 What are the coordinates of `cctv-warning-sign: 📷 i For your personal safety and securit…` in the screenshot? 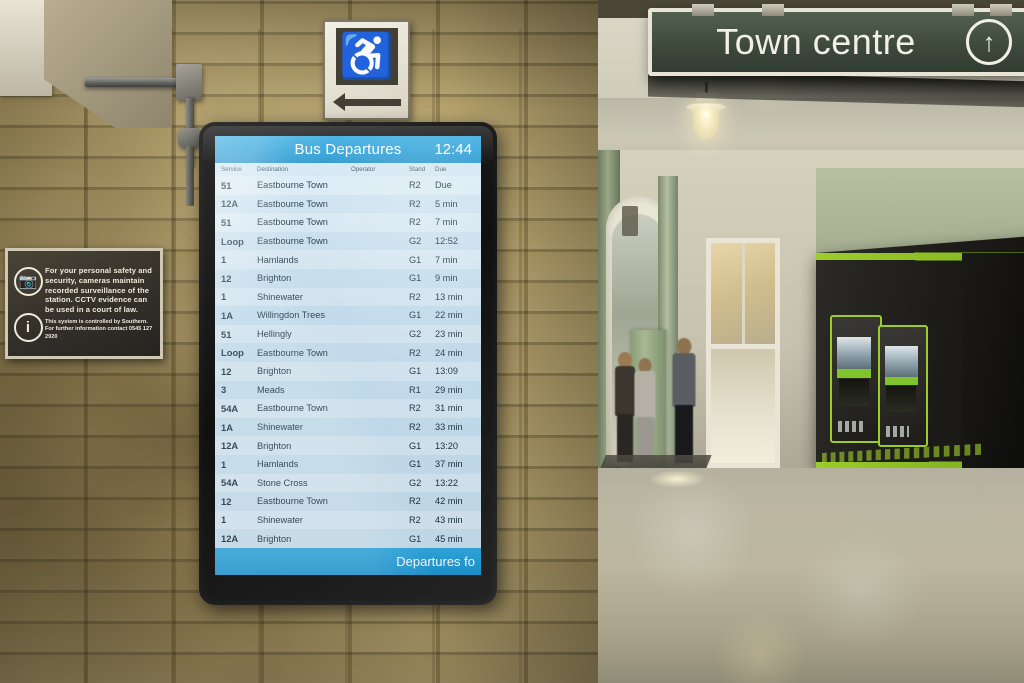 It's located at (84, 303).